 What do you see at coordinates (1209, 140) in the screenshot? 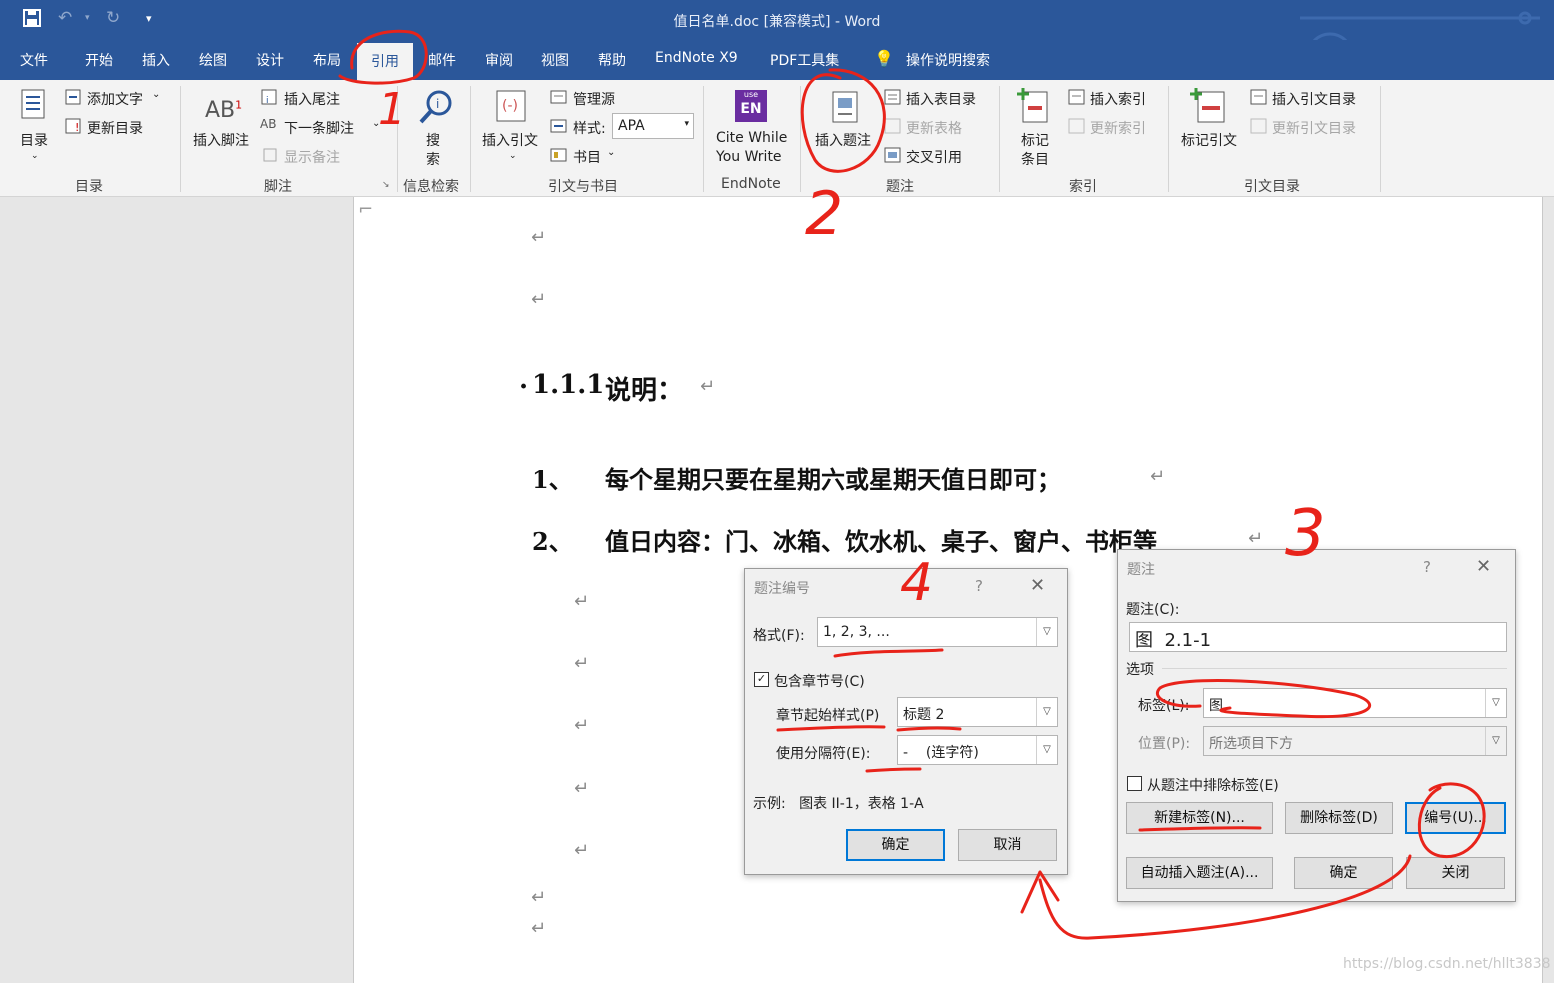
I see `mark-citation-button: 标记引文` at bounding box center [1209, 140].